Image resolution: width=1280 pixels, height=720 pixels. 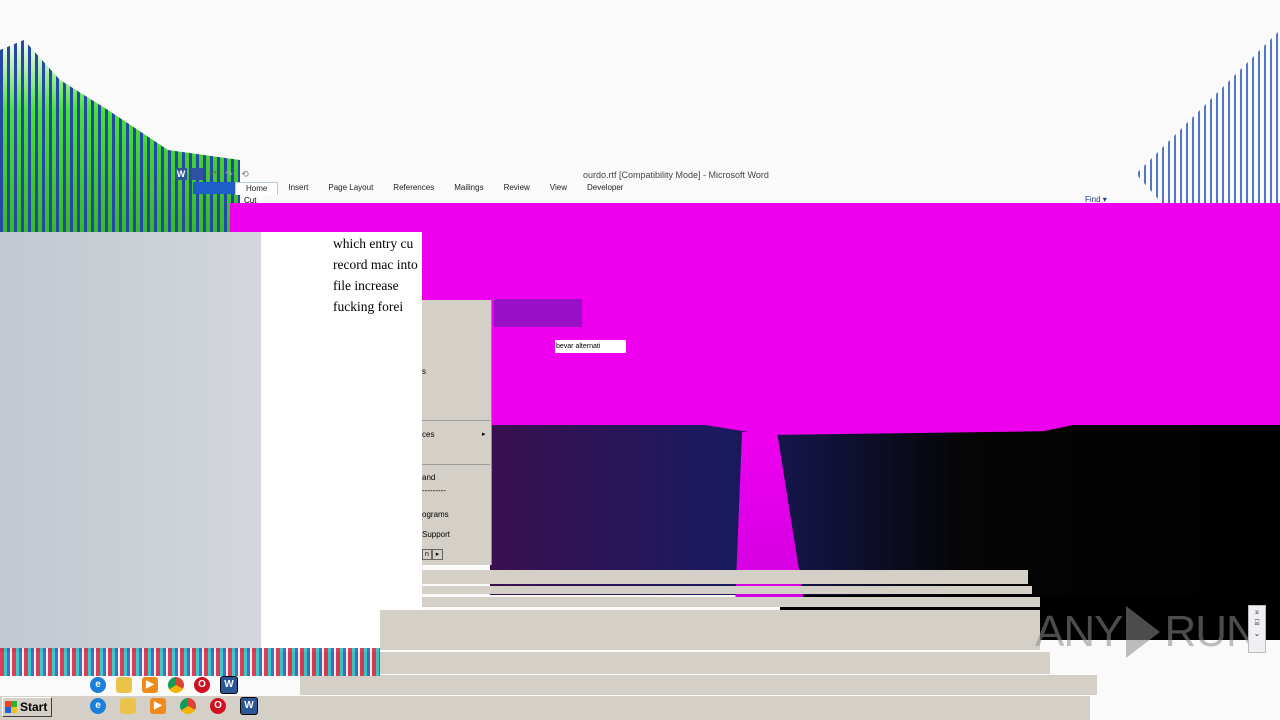 What do you see at coordinates (437, 554) in the screenshot?
I see `menu-arrow-button: ▸` at bounding box center [437, 554].